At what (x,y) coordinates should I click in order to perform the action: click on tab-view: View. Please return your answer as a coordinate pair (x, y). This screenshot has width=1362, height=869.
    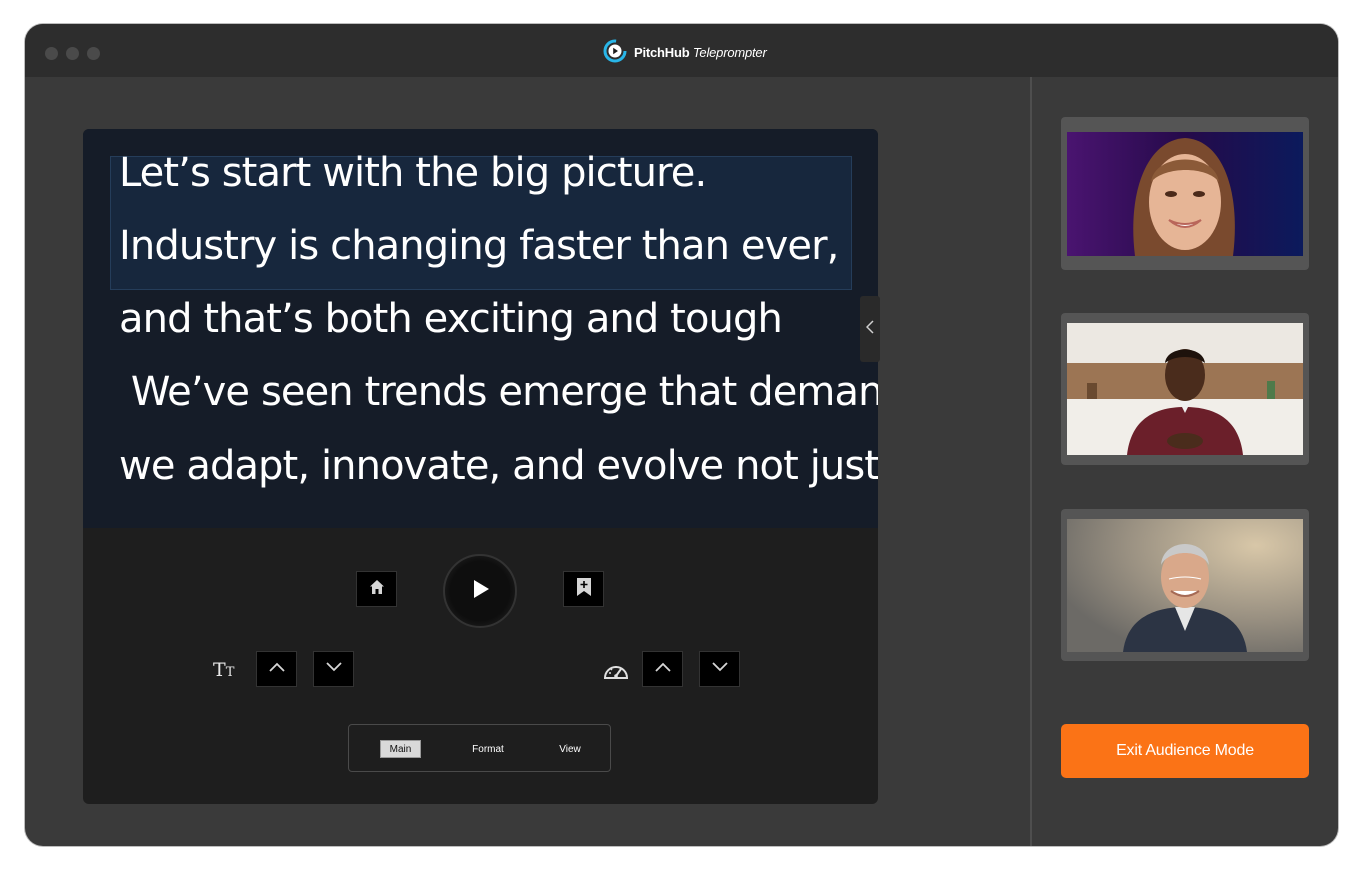
    Looking at the image, I should click on (570, 749).